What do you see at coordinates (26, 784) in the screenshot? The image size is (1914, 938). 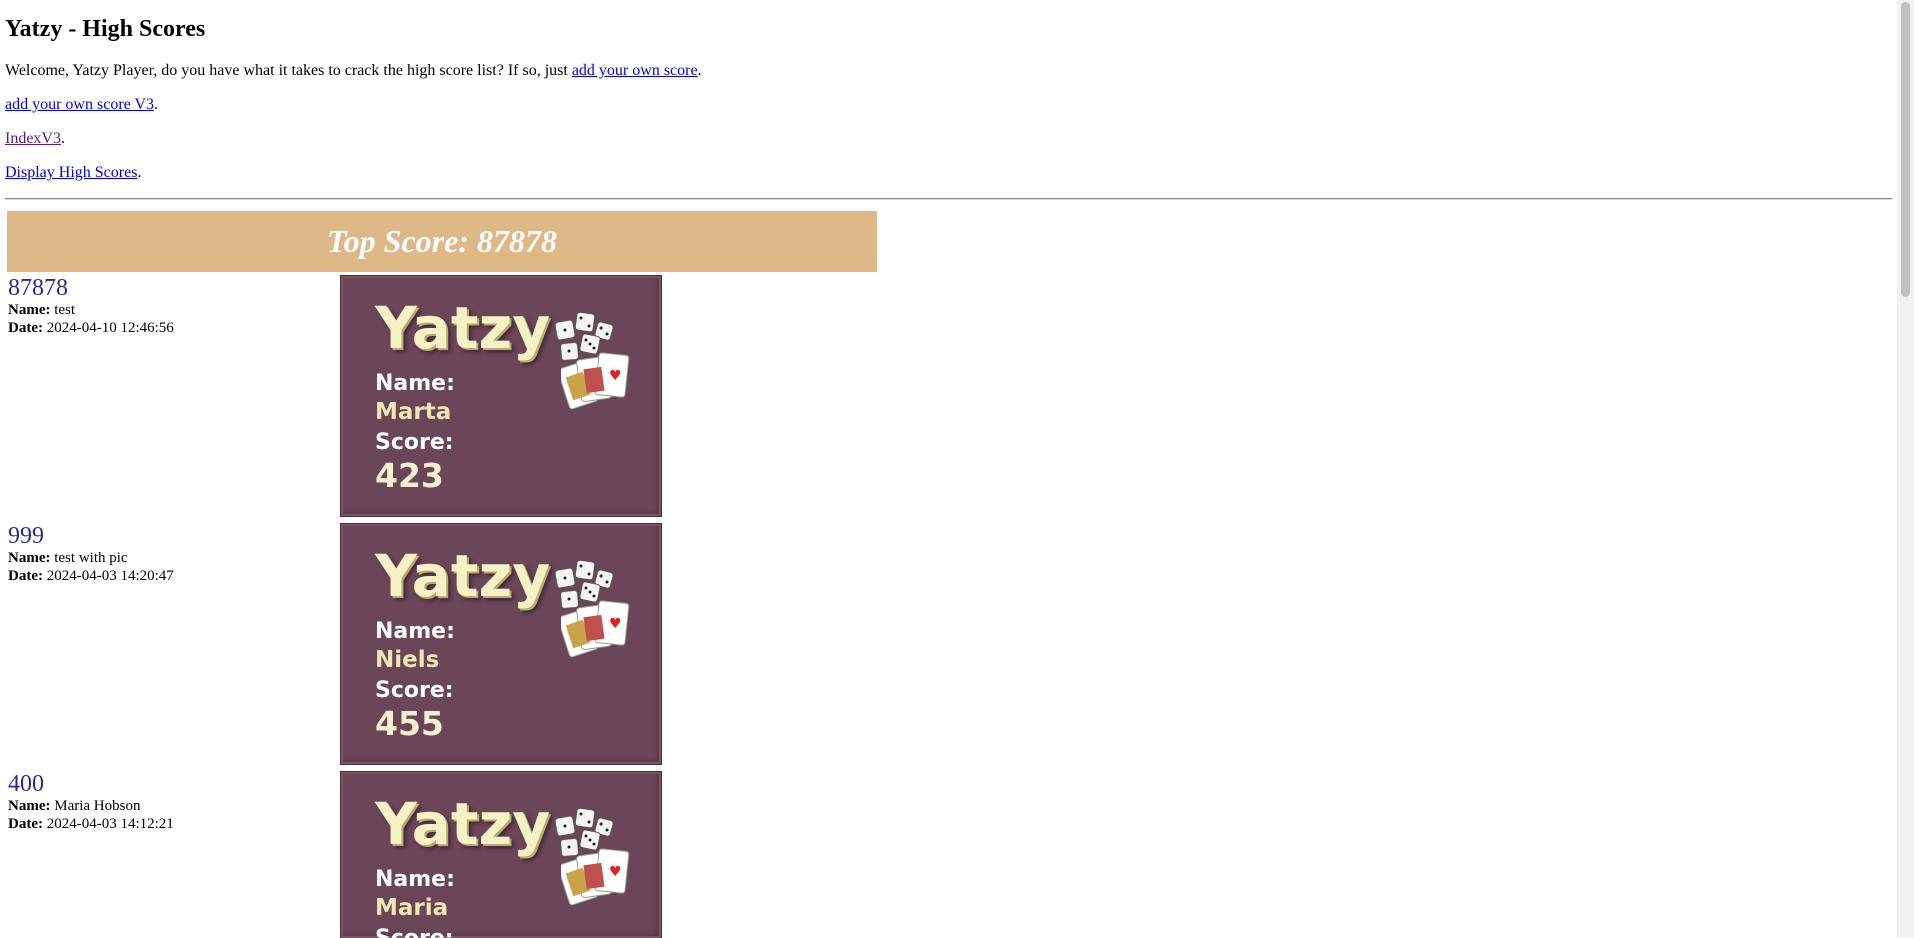 I see `entry-score: 400` at bounding box center [26, 784].